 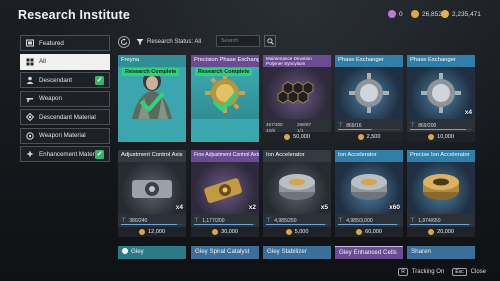 I want to click on weapon-material-icon, so click(x=30, y=135).